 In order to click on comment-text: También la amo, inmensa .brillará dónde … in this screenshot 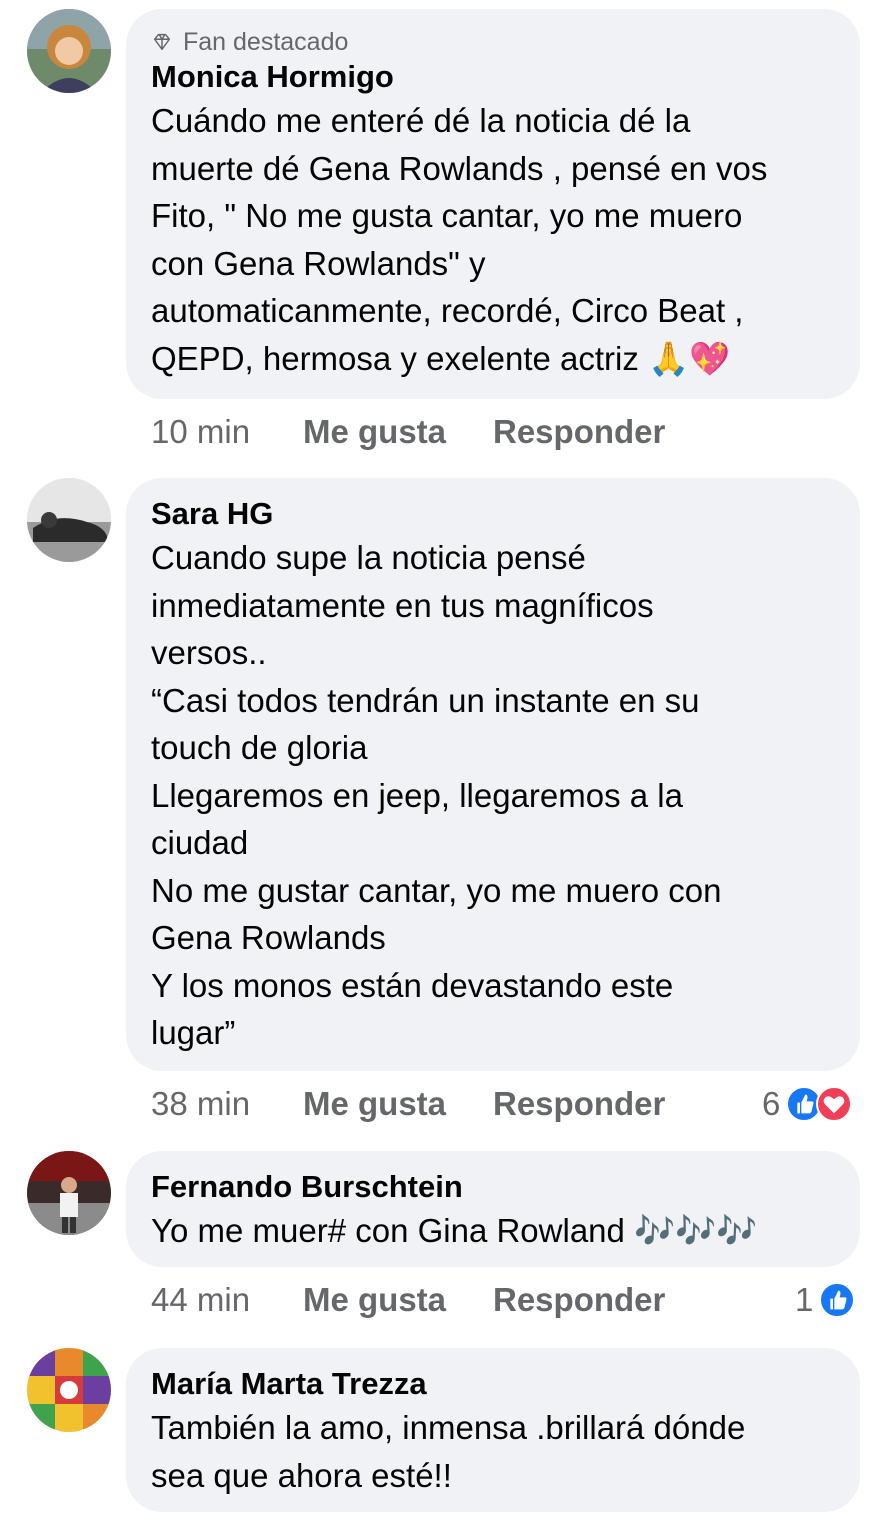, I will do `click(448, 1451)`.